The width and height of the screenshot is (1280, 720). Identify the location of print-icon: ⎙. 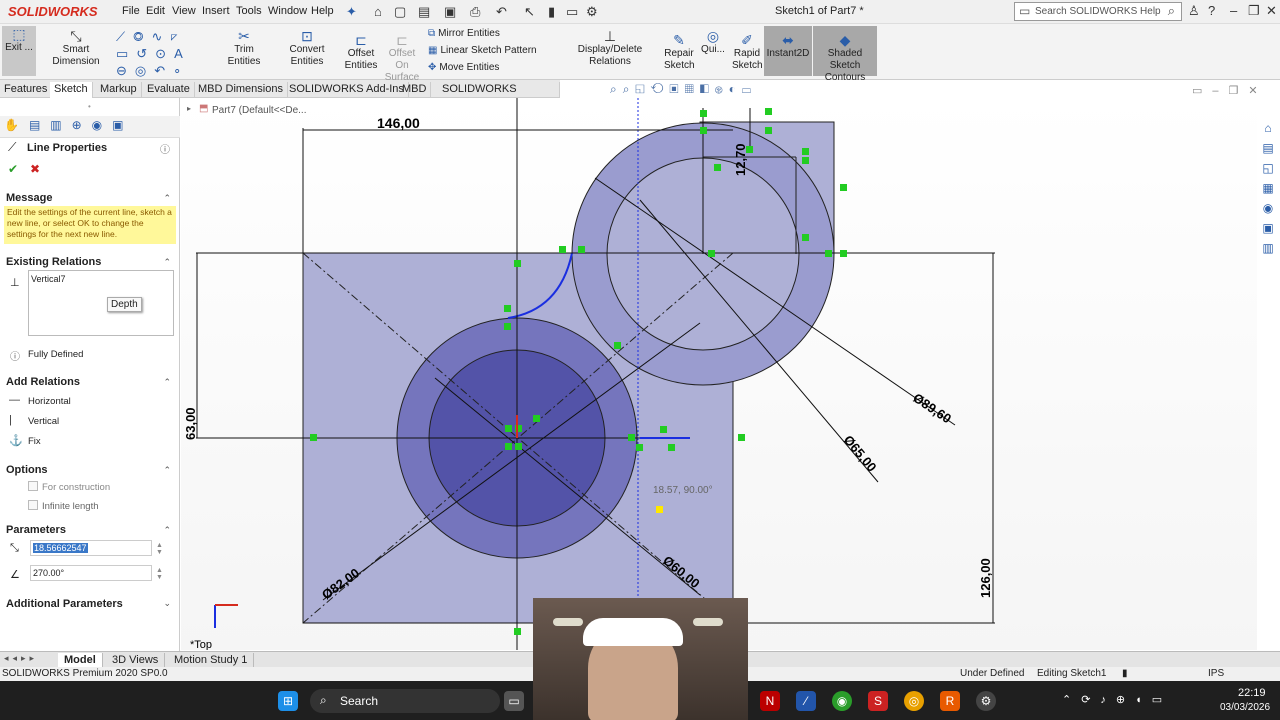
(475, 12).